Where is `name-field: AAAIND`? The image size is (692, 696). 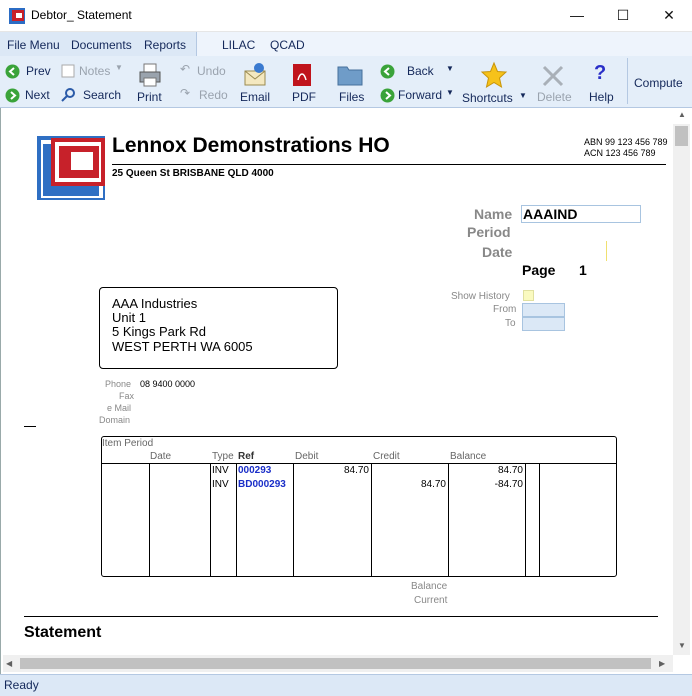 name-field: AAAIND is located at coordinates (581, 214).